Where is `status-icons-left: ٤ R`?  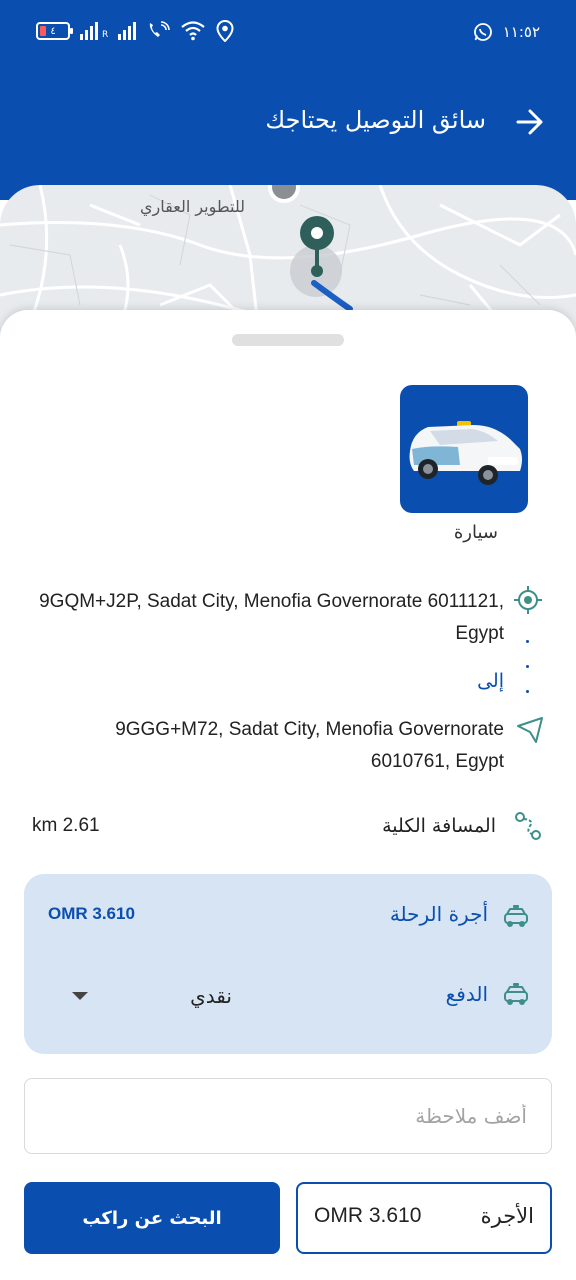 status-icons-left: ٤ R is located at coordinates (135, 31).